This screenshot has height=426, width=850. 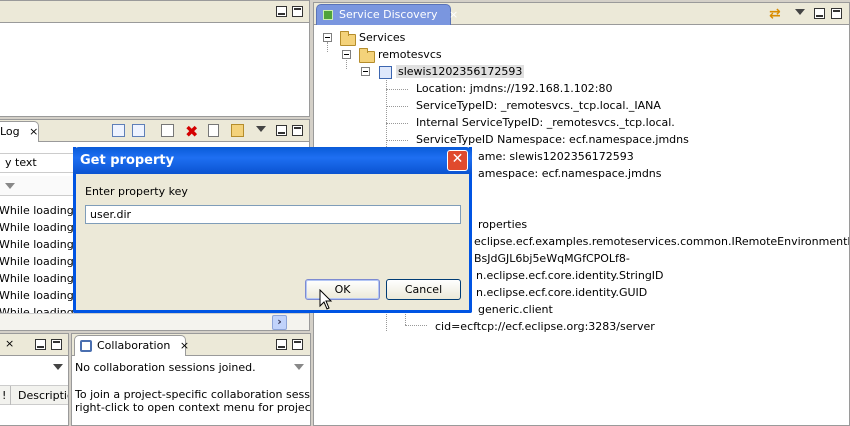 I want to click on tab-log: Log ×, so click(x=19, y=131).